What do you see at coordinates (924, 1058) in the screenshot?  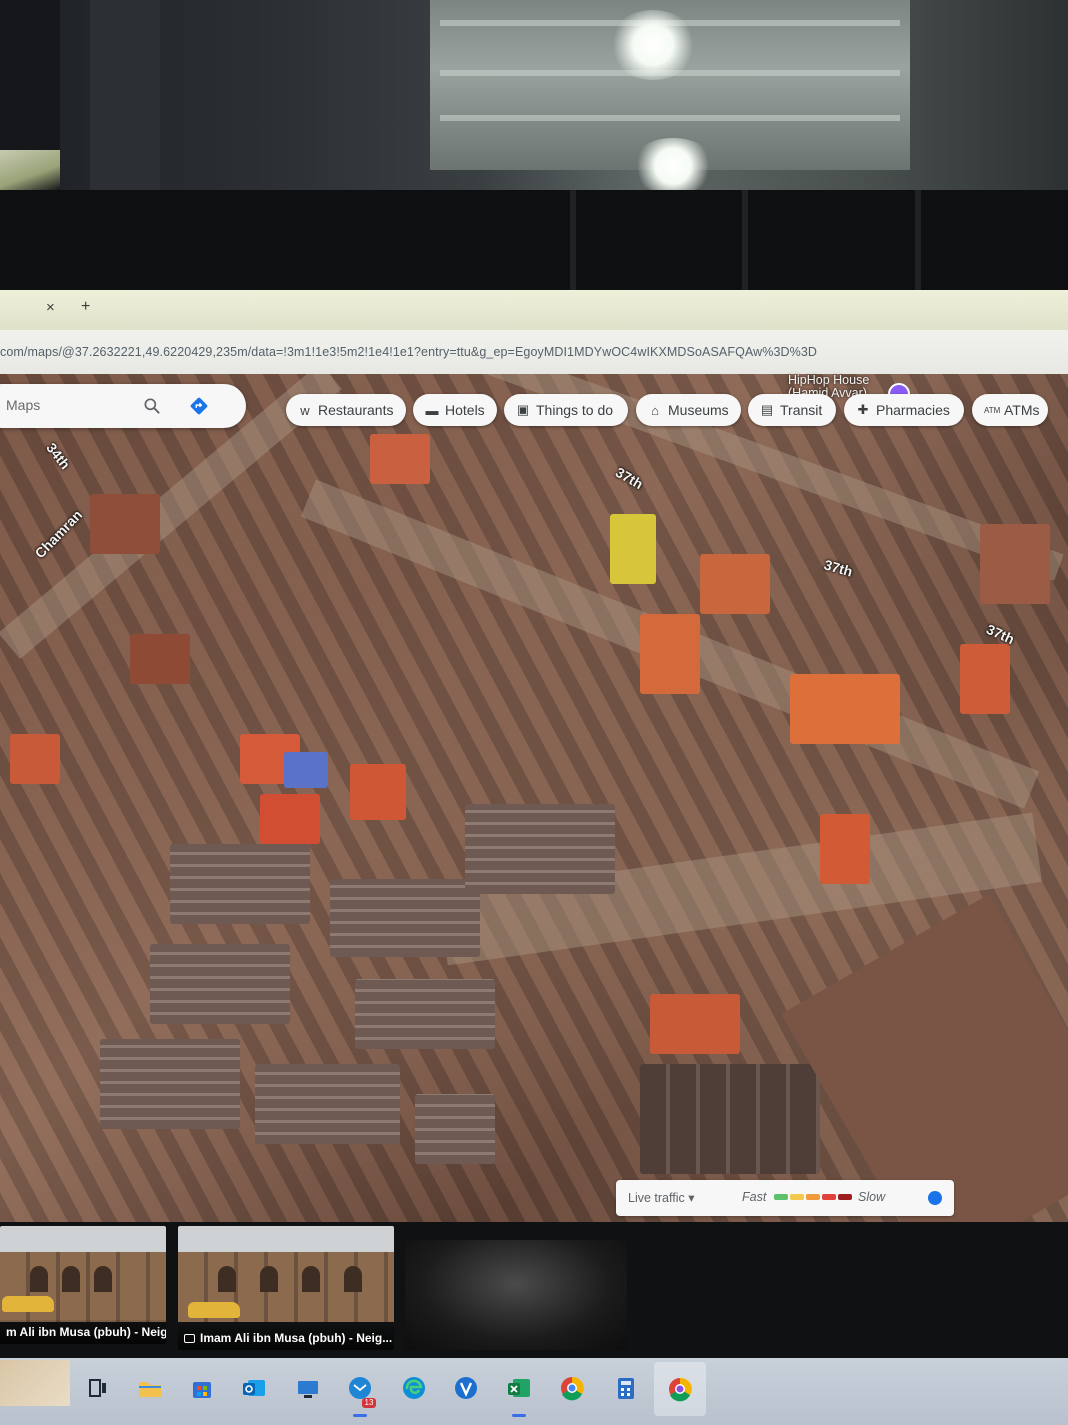 I see `open-ground` at bounding box center [924, 1058].